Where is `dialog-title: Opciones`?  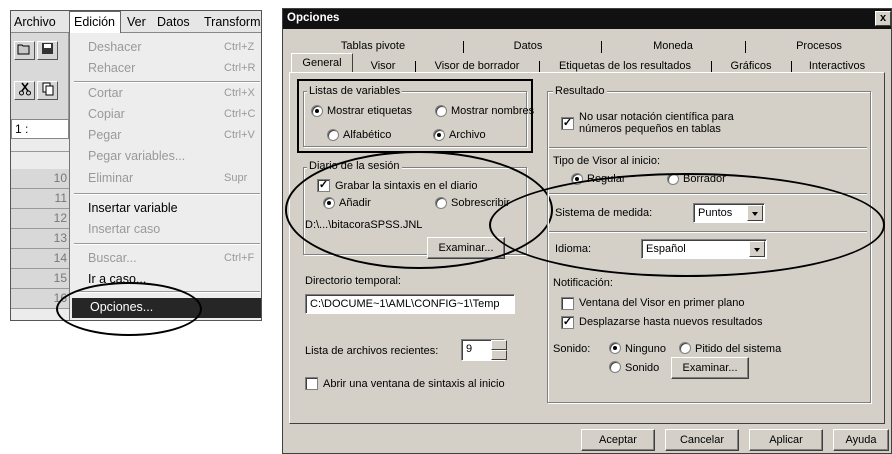
dialog-title: Opciones is located at coordinates (313, 18).